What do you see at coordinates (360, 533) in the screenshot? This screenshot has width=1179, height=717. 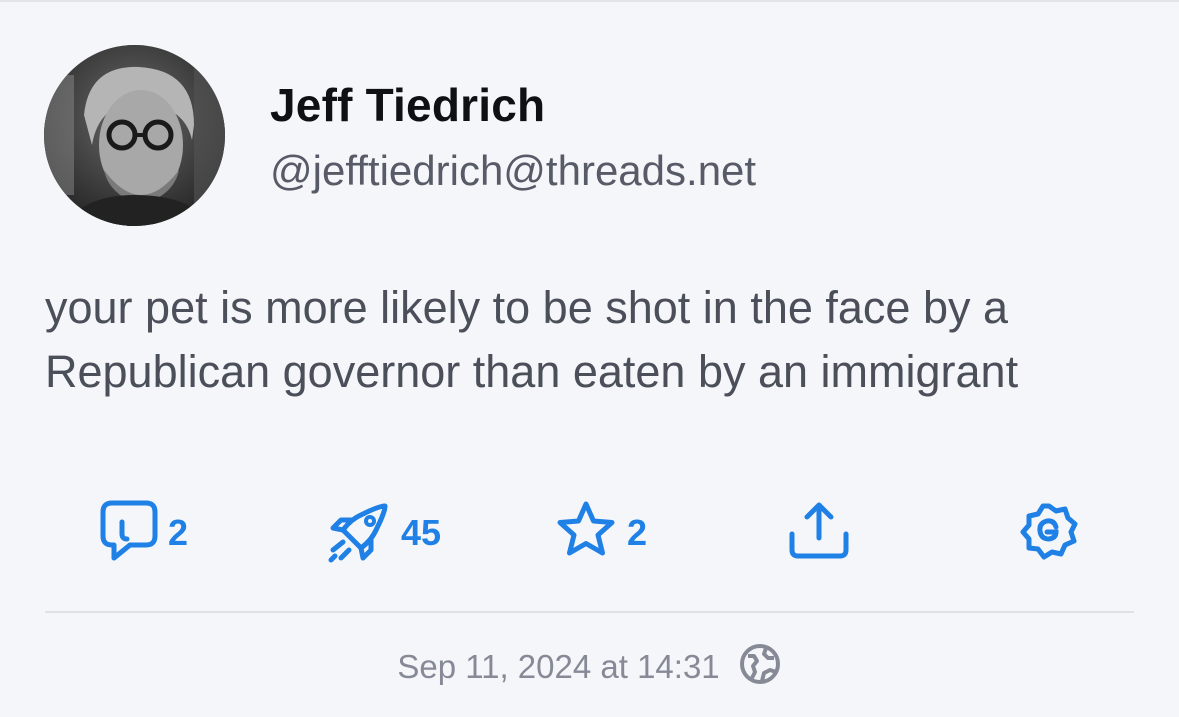 I see `rocket-icon` at bounding box center [360, 533].